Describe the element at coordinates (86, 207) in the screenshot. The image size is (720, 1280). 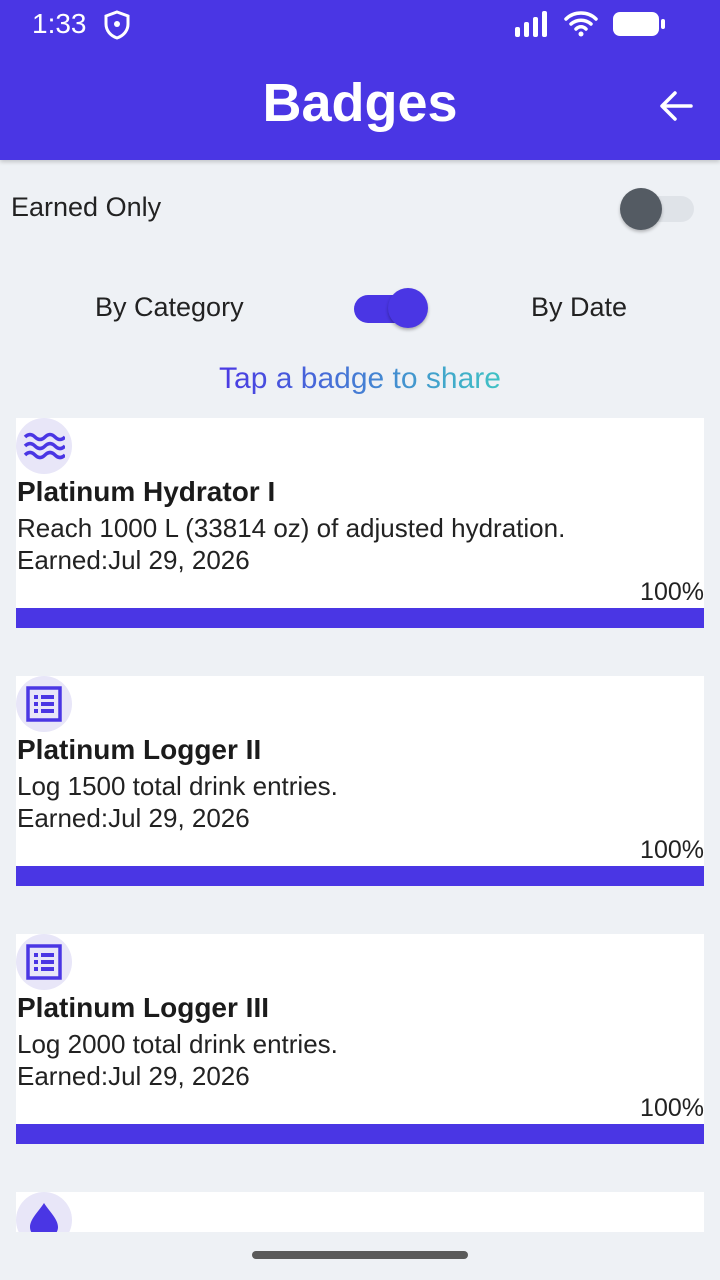
I see `earned-only-label: Earned Only` at that location.